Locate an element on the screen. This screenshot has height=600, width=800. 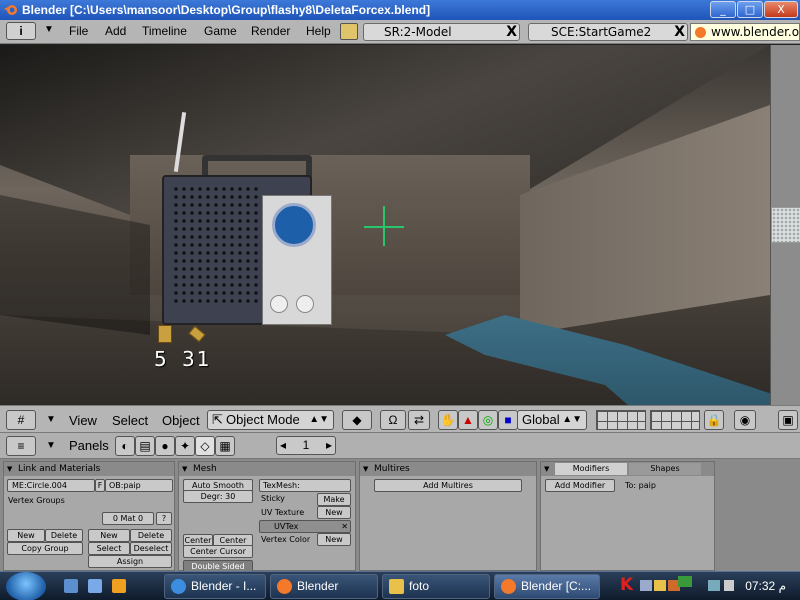
center-cursor-button: Center Cursor is located at coordinates (218, 551).